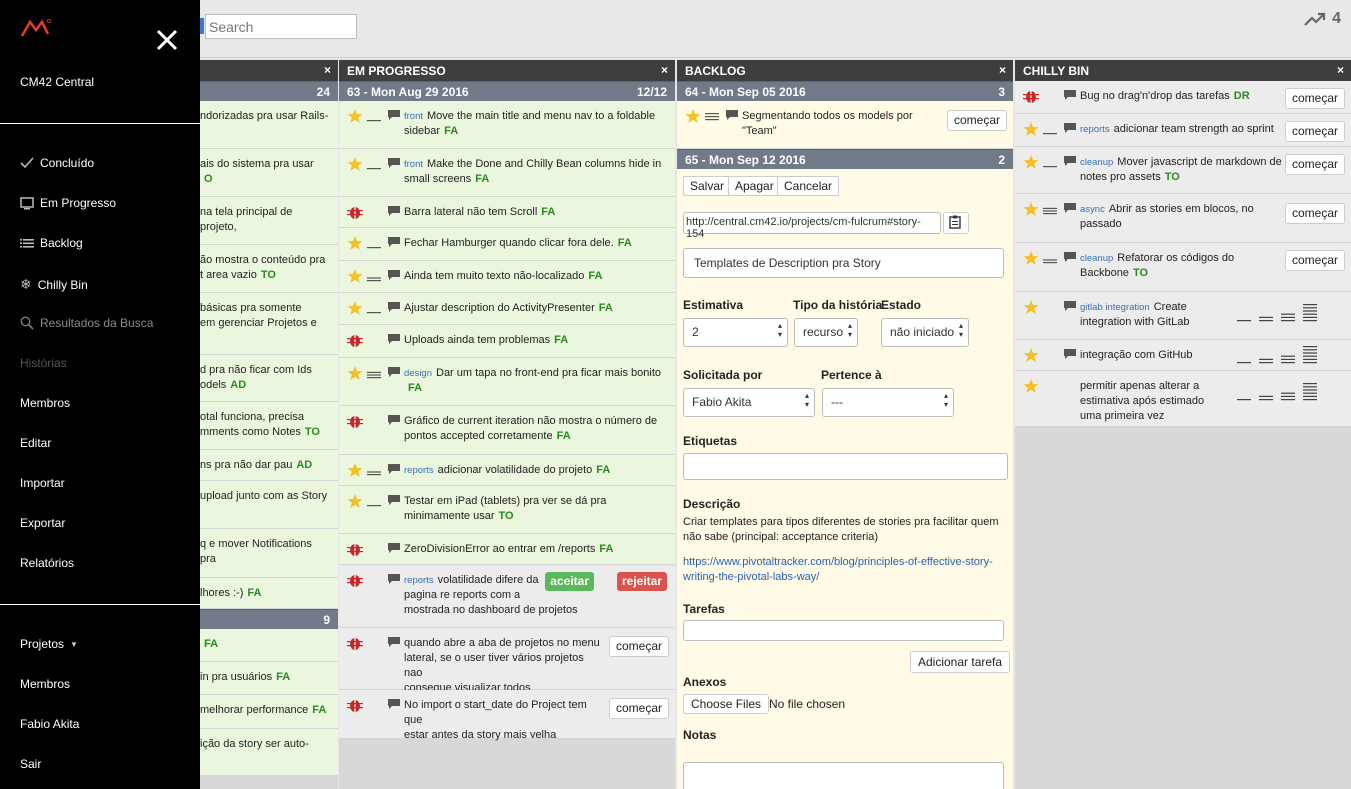  Describe the element at coordinates (826, 332) in the screenshot. I see `story-type-select: recurso` at that location.